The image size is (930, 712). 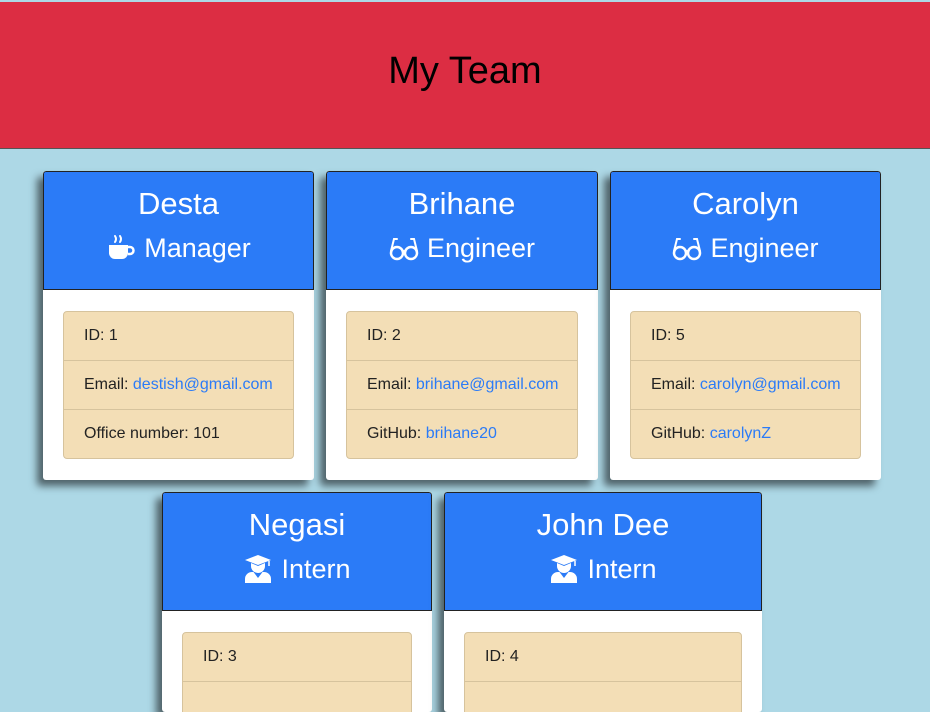 I want to click on employee-name: Desta, so click(x=178, y=203).